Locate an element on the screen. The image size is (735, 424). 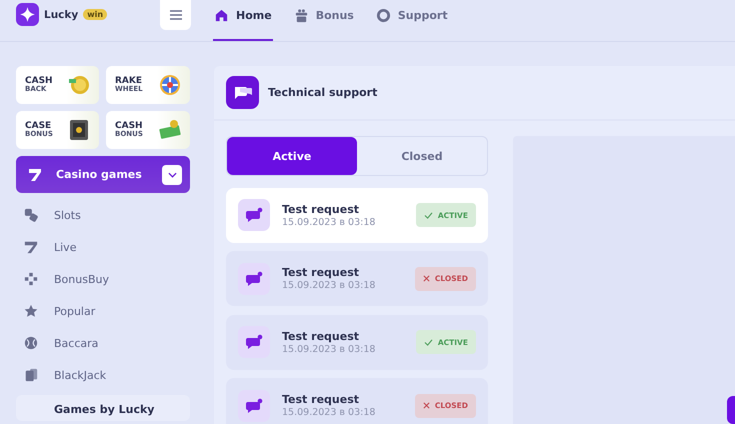
logo-badge: win is located at coordinates (95, 14).